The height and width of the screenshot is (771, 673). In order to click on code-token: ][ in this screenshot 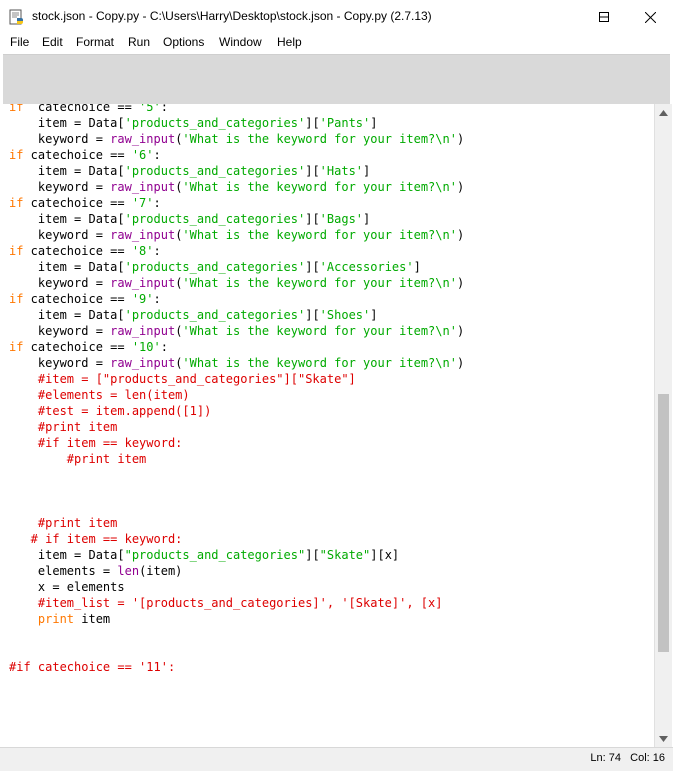, I will do `click(312, 555)`.